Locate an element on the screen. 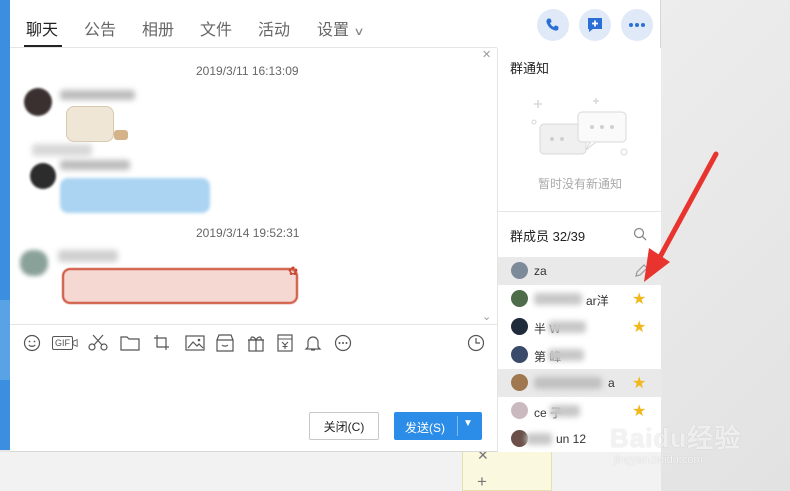  message-input is located at coordinates (253, 382).